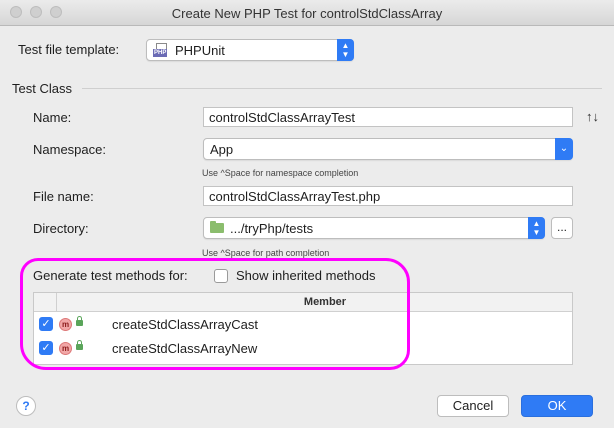 The image size is (614, 428). Describe the element at coordinates (295, 196) in the screenshot. I see `file-name-value: controlStdClassArrayTest.php` at that location.